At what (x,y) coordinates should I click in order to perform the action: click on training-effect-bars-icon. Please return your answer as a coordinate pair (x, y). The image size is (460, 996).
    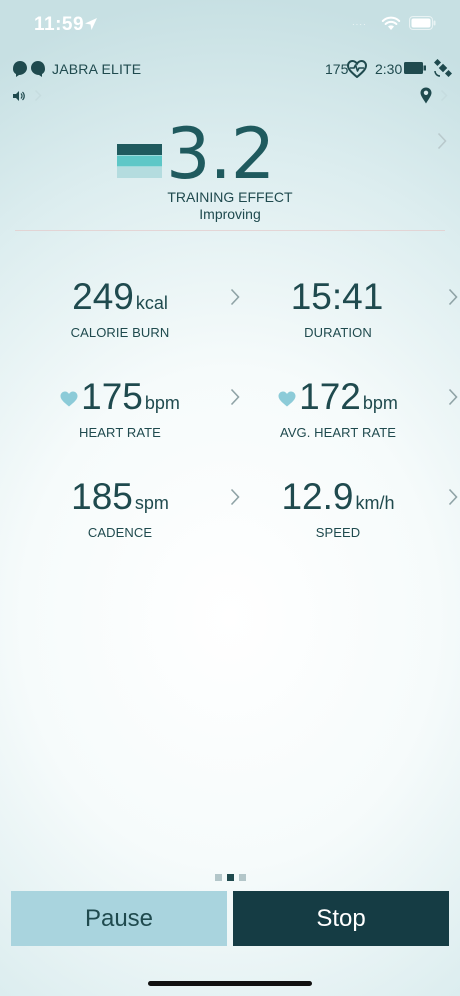
    Looking at the image, I should click on (139, 161).